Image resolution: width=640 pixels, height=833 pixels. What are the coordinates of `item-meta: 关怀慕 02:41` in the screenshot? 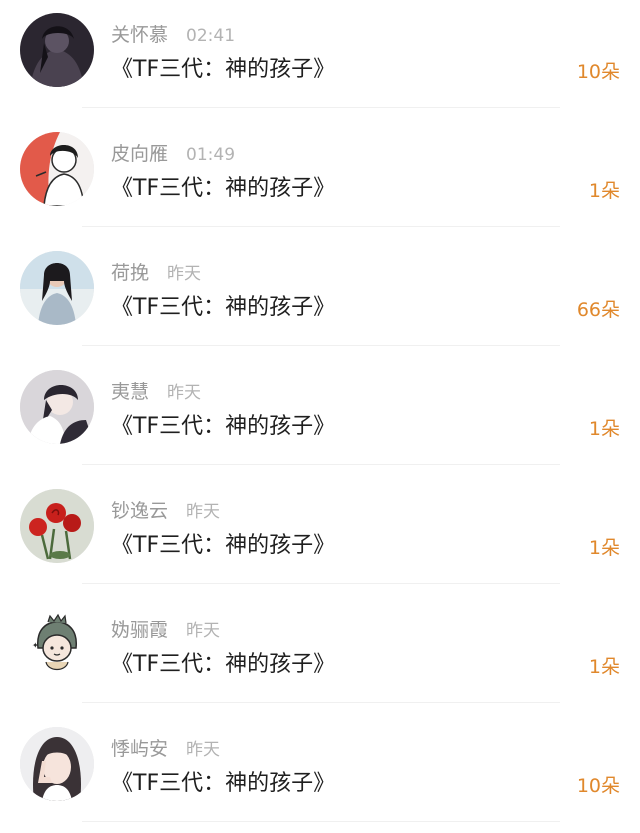 It's located at (173, 33).